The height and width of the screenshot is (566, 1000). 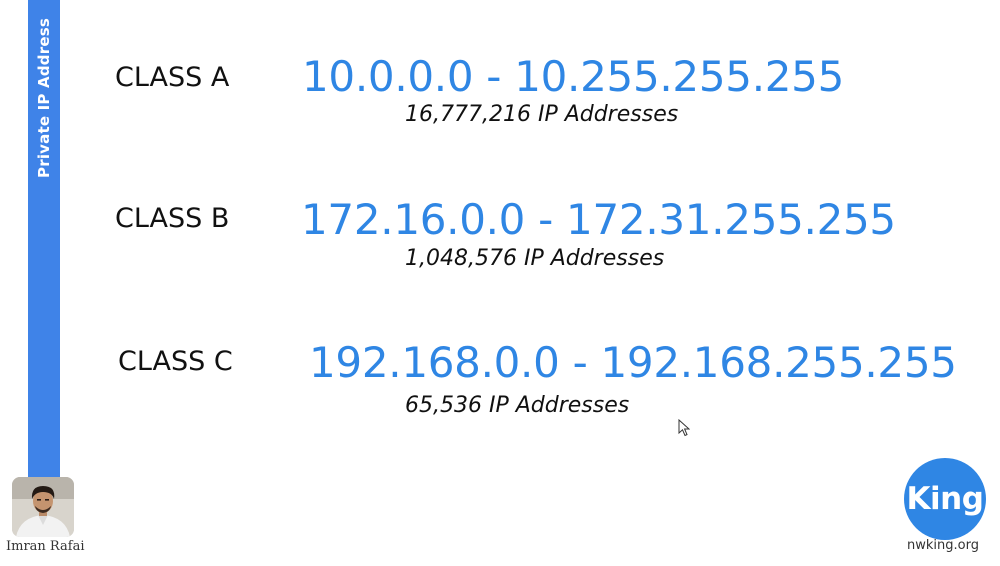 I want to click on presenter-name: Imran Rafai, so click(x=45, y=546).